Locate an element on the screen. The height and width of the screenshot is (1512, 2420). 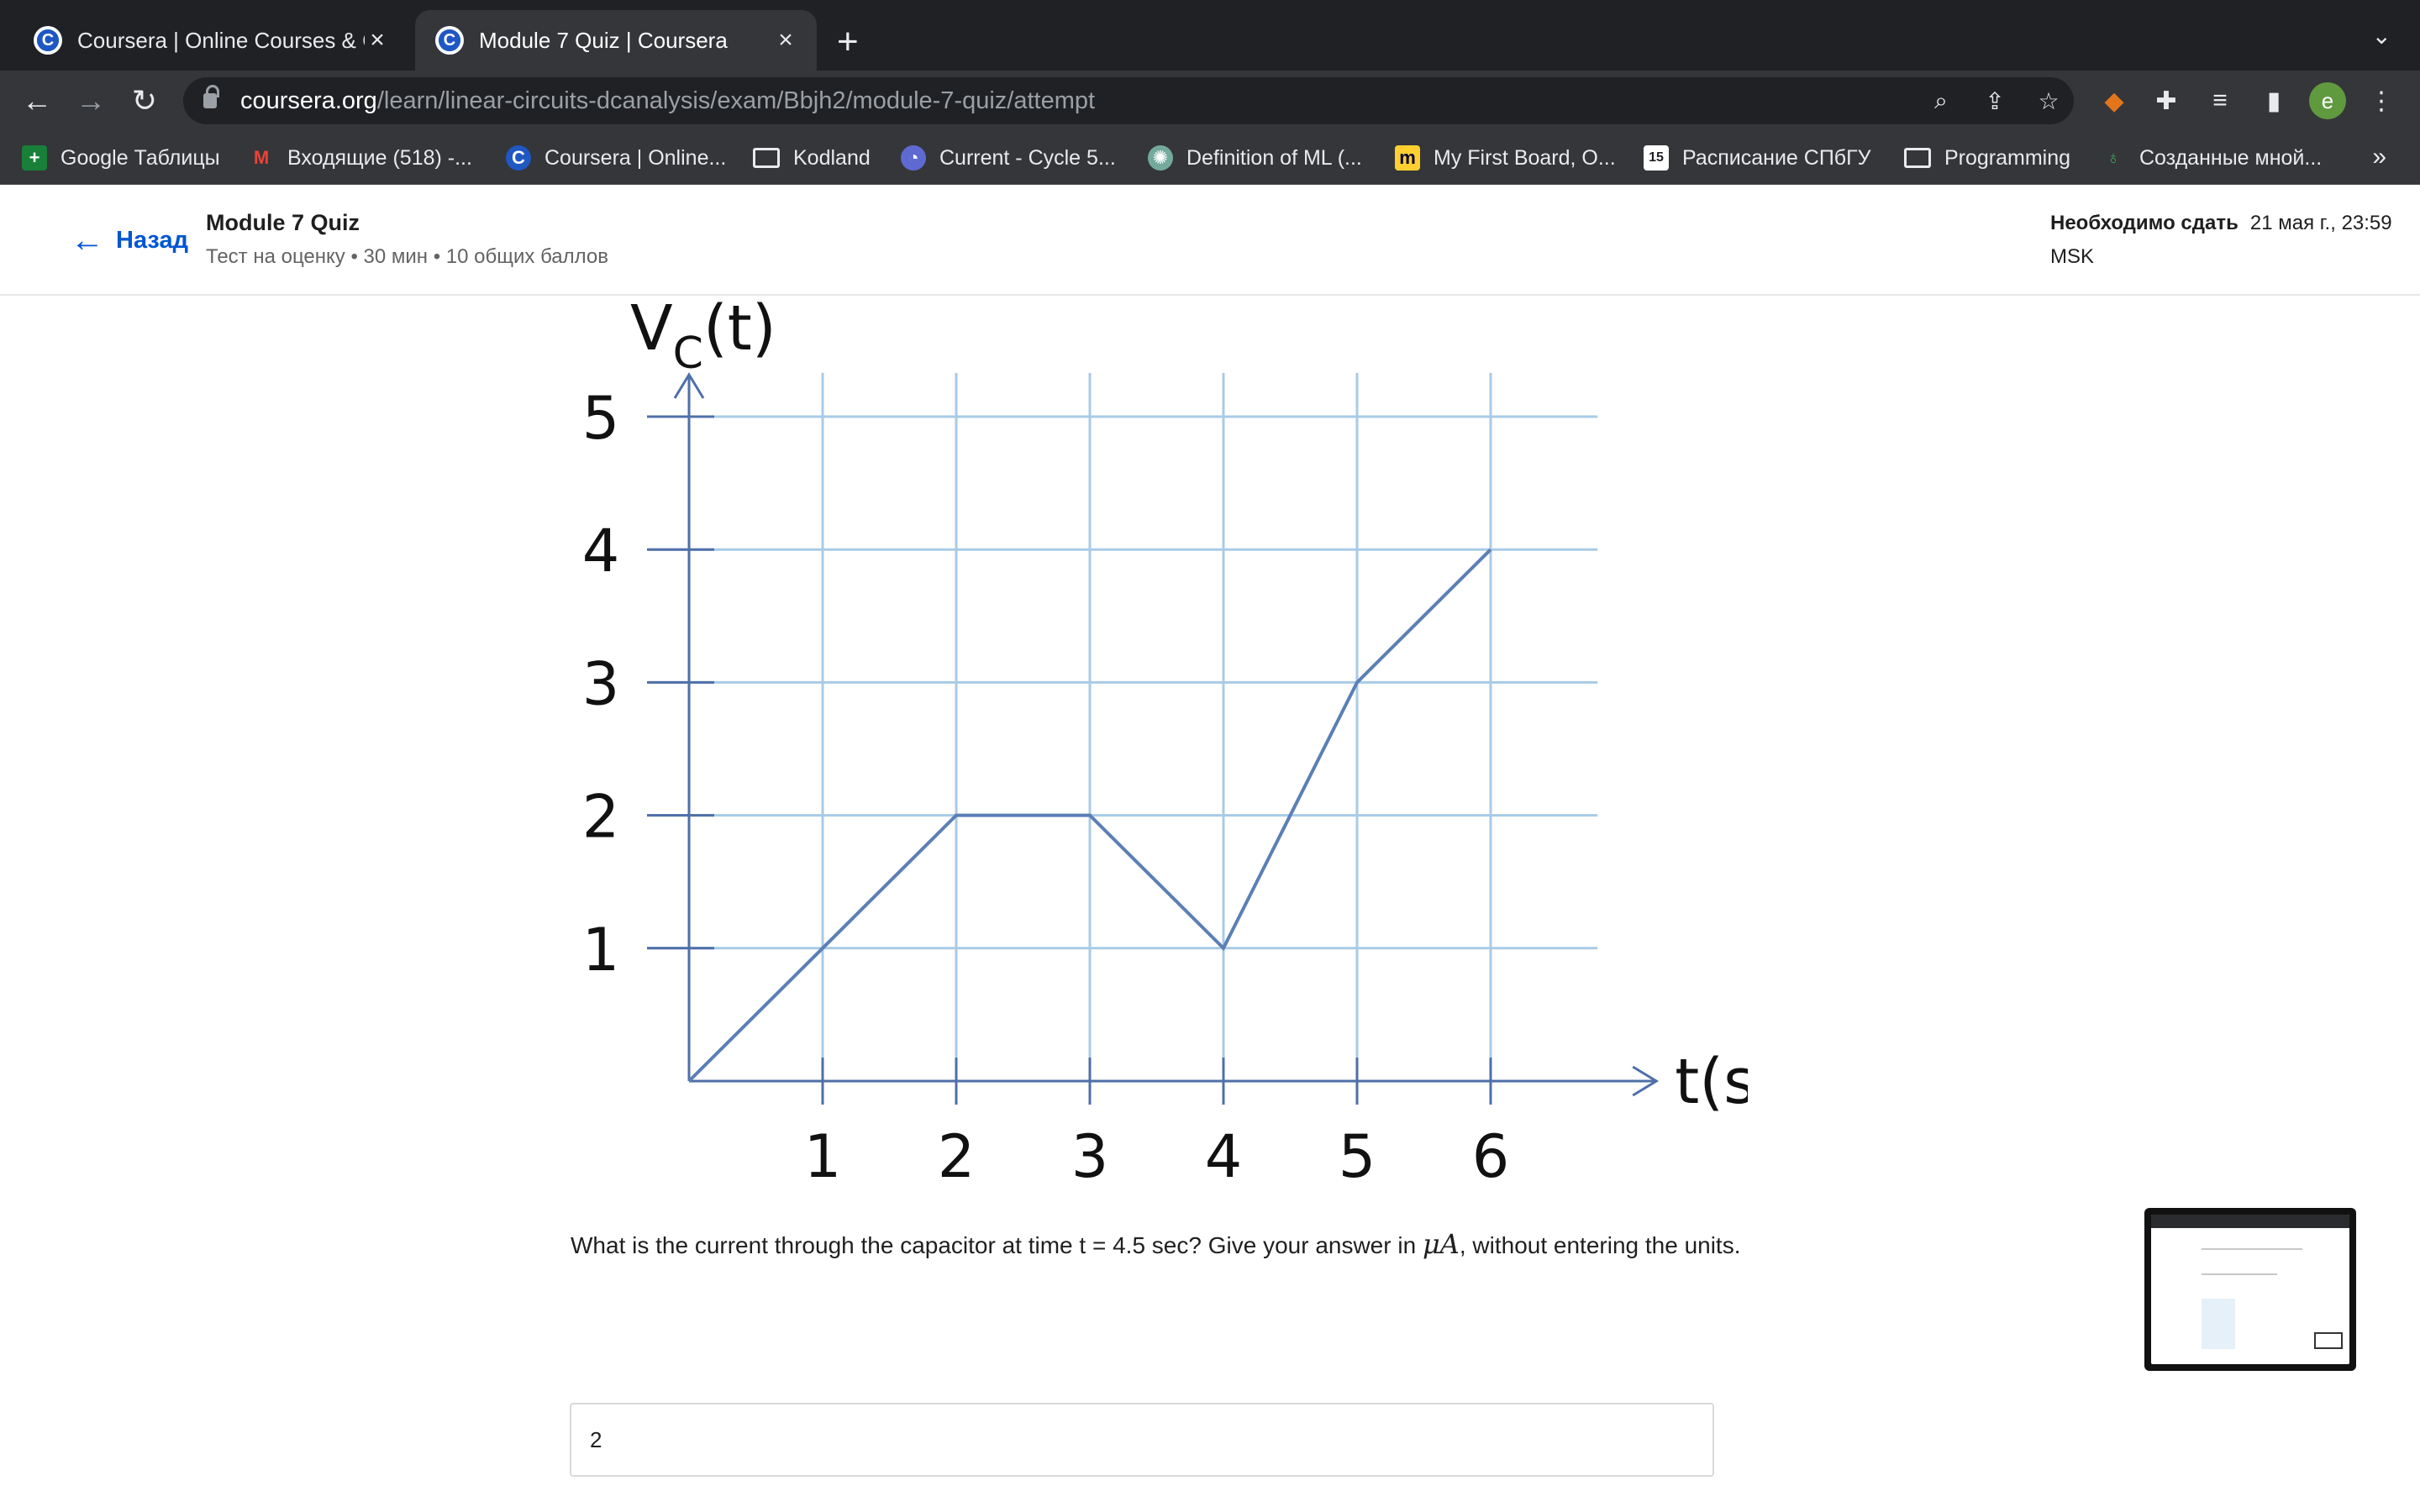
thumbnail-box-icon is located at coordinates (2329, 1340).